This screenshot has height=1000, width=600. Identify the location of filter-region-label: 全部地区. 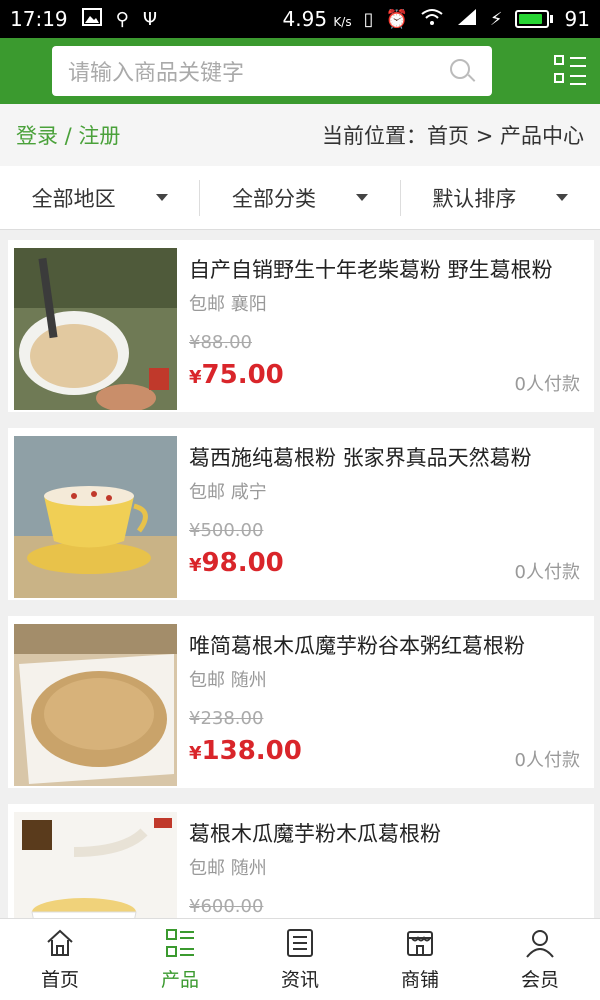
(73, 198).